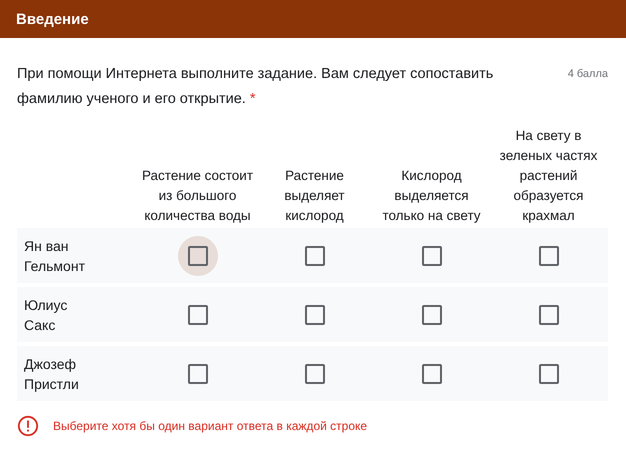  What do you see at coordinates (46, 314) in the screenshot?
I see `row-label: Юлиус Сакс` at bounding box center [46, 314].